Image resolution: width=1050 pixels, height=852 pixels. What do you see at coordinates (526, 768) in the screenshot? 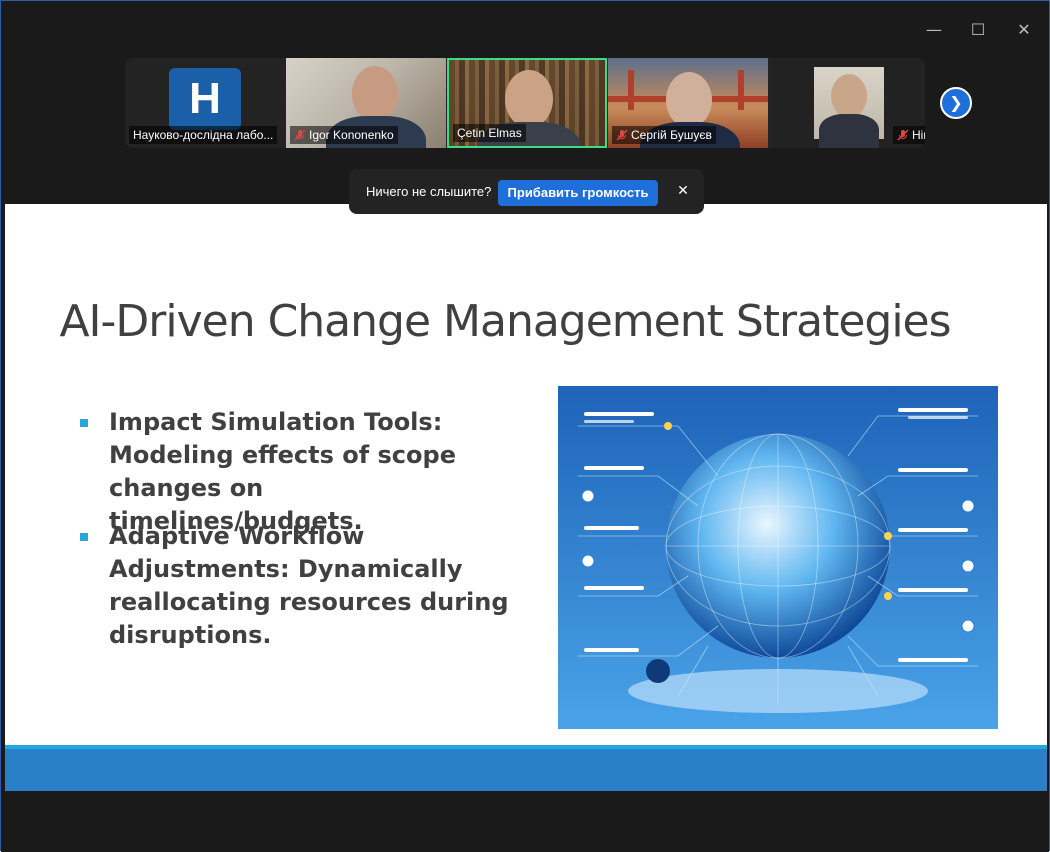
I see `slide-footer-bar` at bounding box center [526, 768].